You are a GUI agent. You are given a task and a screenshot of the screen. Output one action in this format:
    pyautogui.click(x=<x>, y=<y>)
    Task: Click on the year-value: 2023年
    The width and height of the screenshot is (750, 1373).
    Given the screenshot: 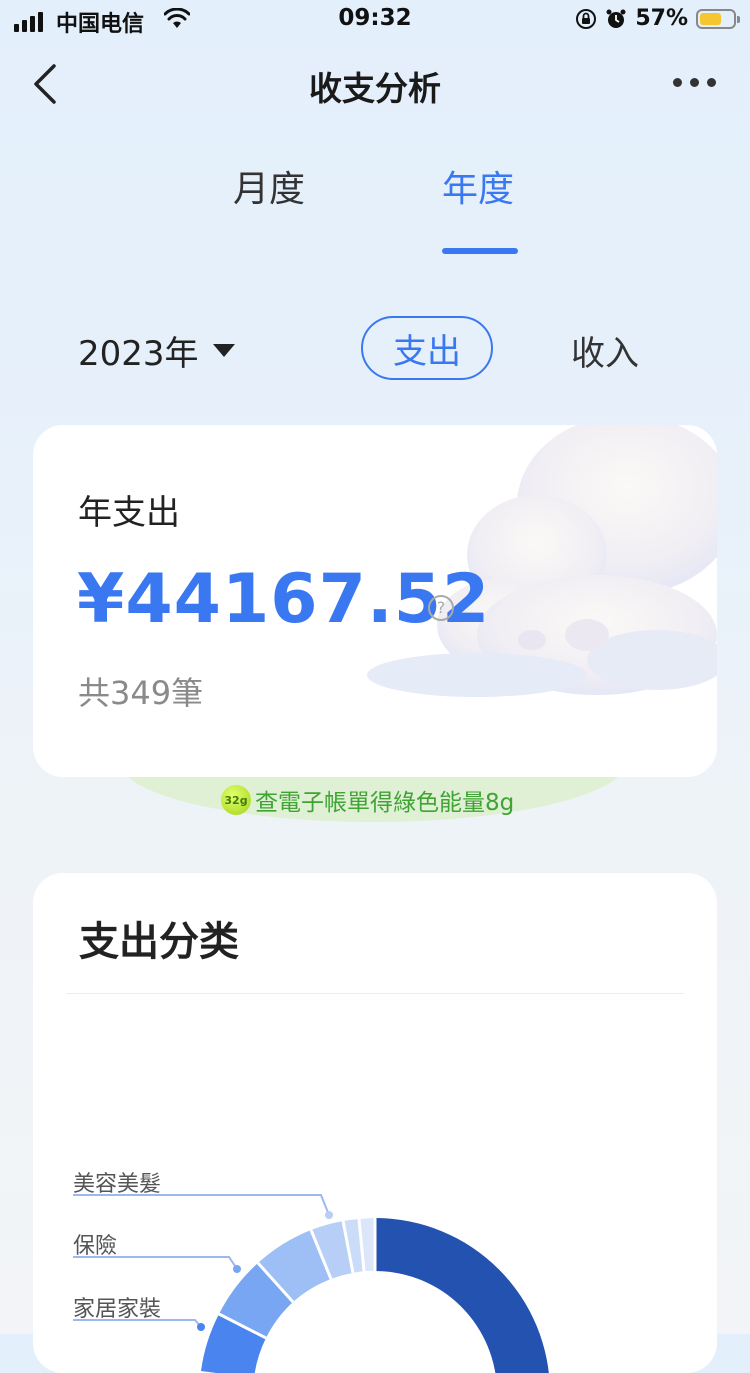 What is the action you would take?
    pyautogui.click(x=138, y=354)
    